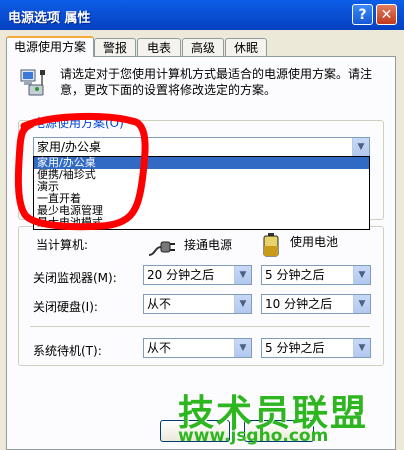  I want to click on power-scheme-dropdown: 家用/办公桌 便携/袖珍式 演示 一直开着 最少电源管理 最大电池模式, so click(201, 193).